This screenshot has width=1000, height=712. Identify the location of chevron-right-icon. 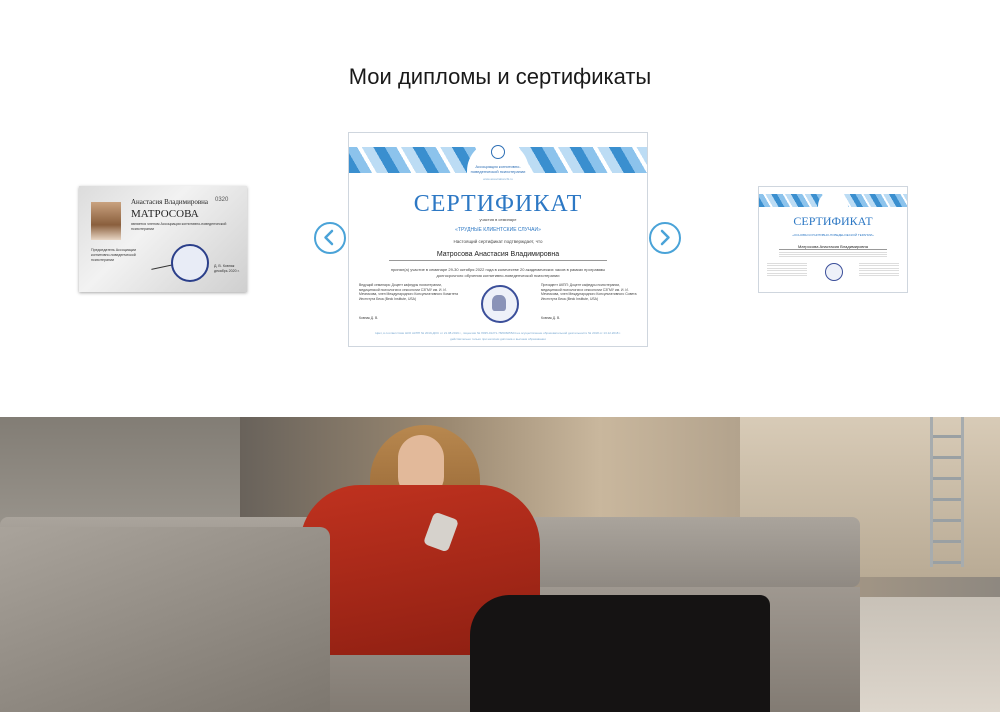
(665, 237).